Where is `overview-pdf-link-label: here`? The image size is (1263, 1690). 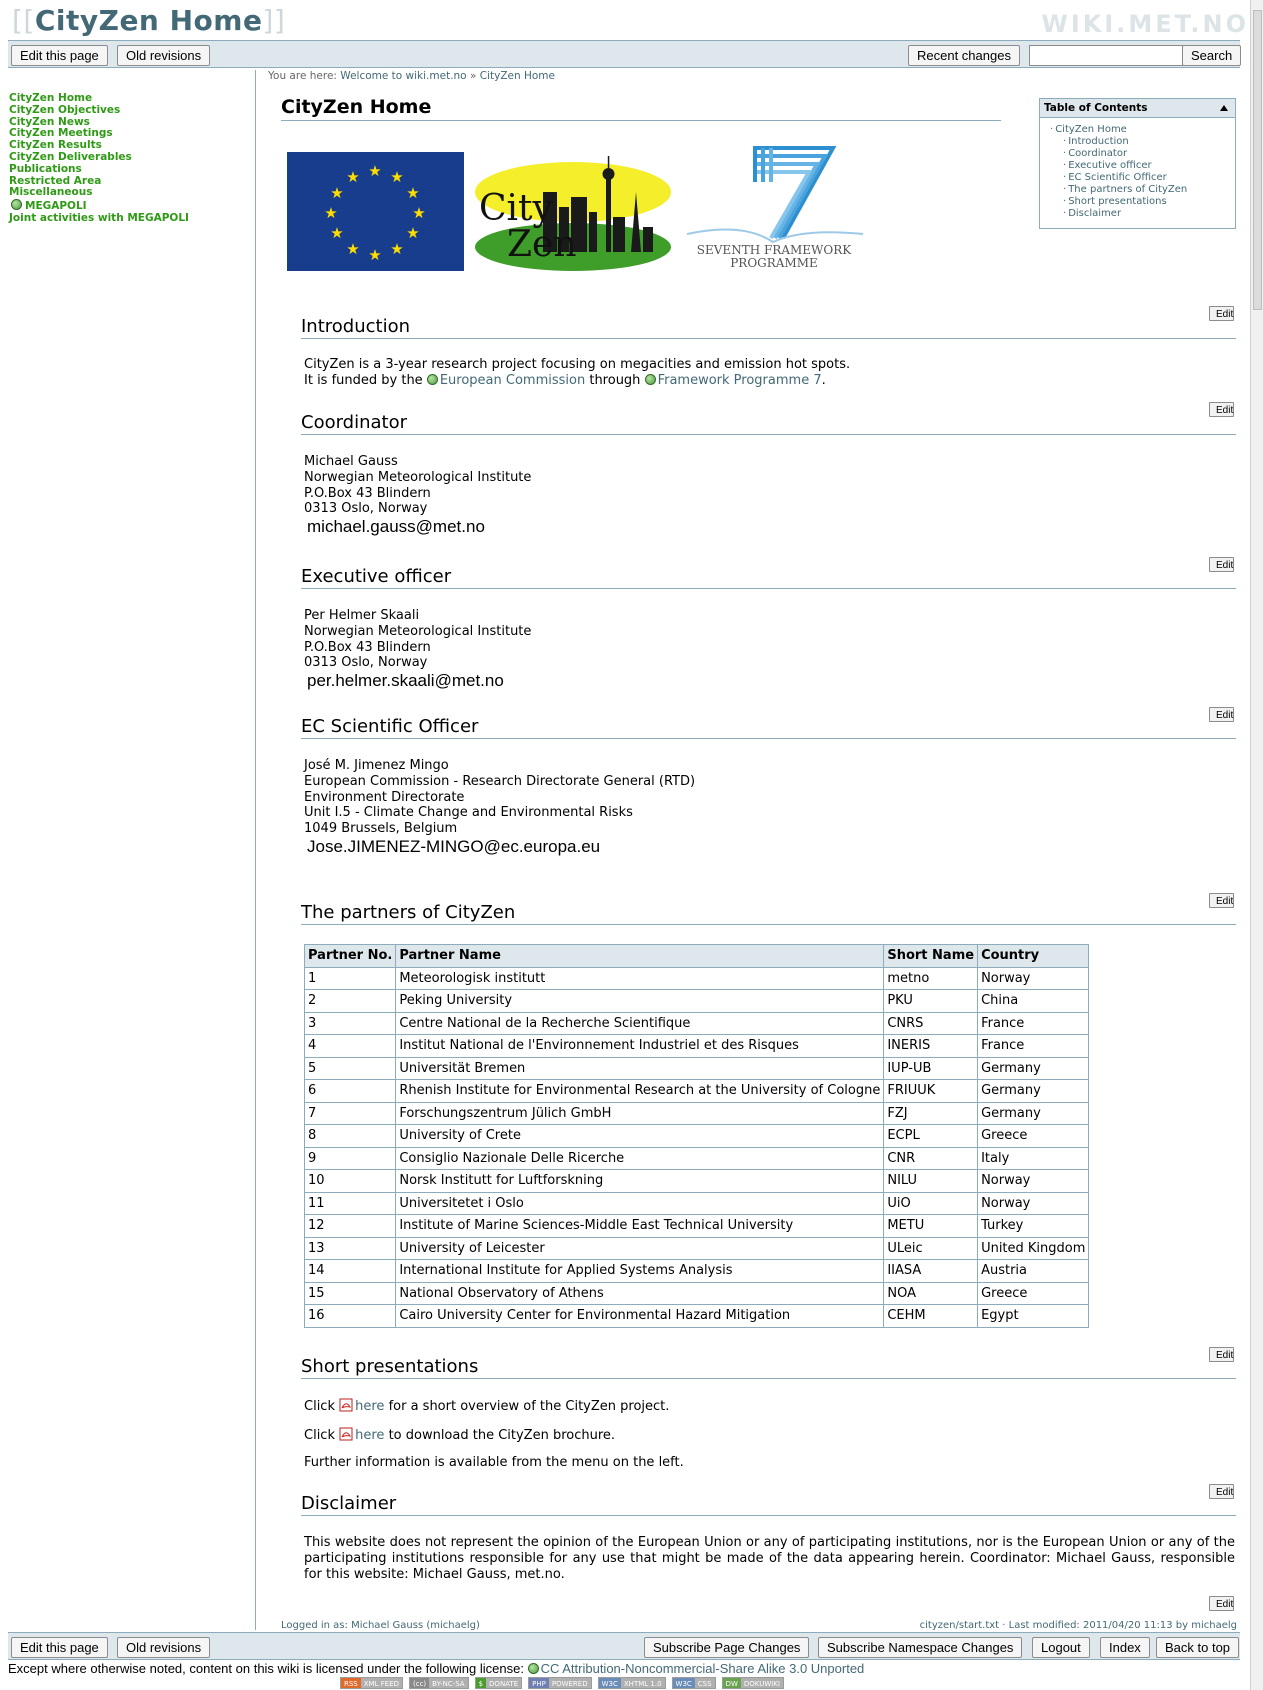 overview-pdf-link-label: here is located at coordinates (370, 1406).